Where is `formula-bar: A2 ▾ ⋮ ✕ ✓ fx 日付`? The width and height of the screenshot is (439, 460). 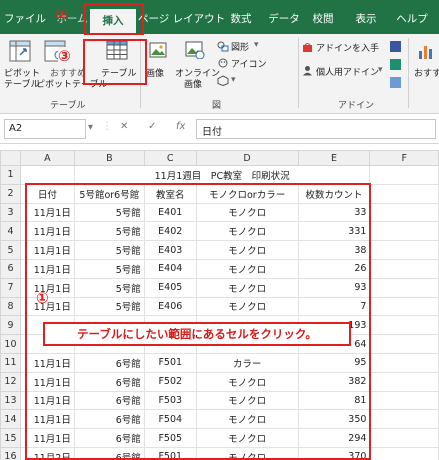 formula-bar: A2 ▾ ⋮ ✕ ✓ fx 日付 is located at coordinates (219, 129).